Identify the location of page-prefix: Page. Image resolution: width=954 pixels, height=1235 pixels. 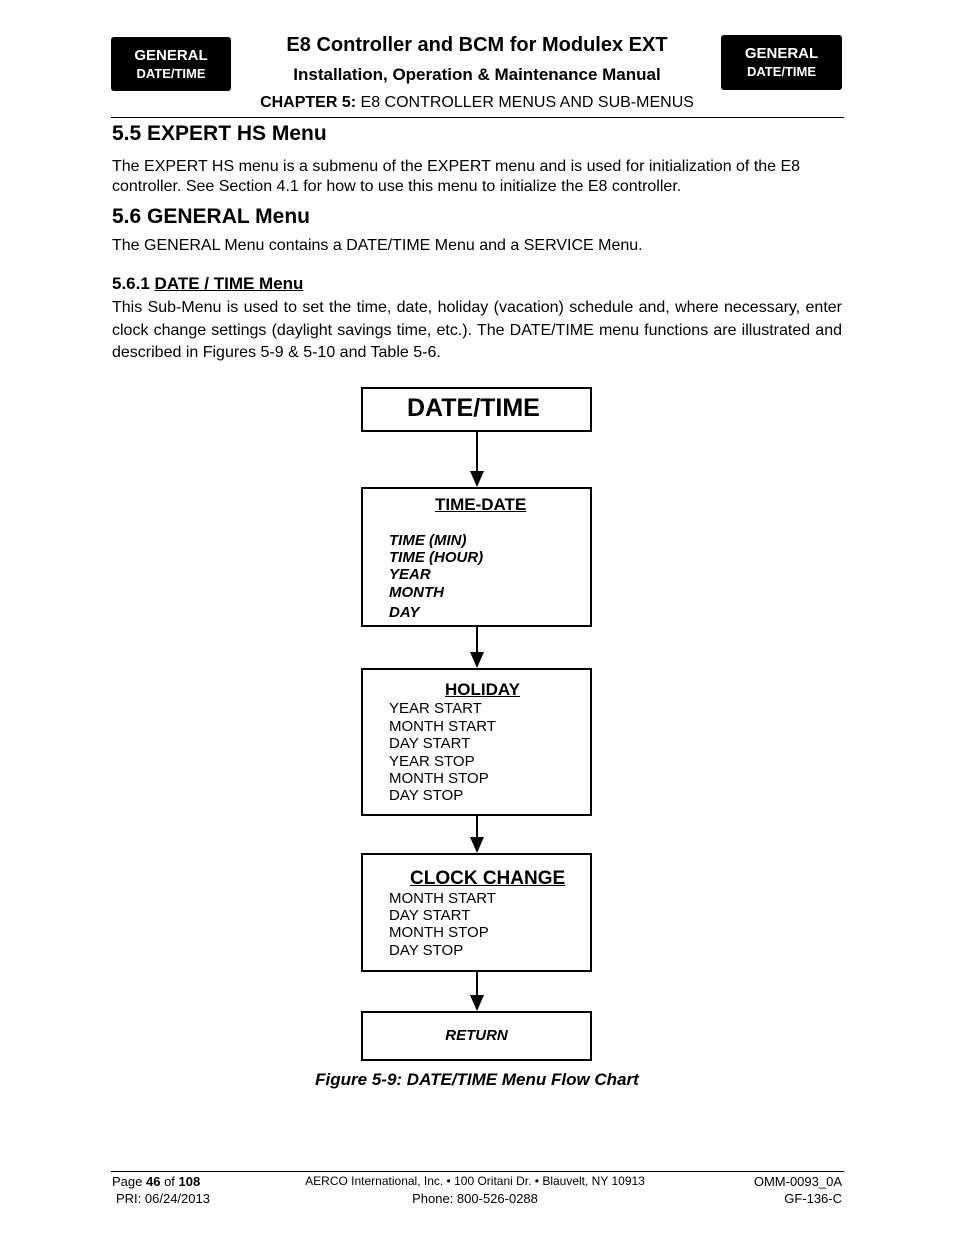
(129, 1181).